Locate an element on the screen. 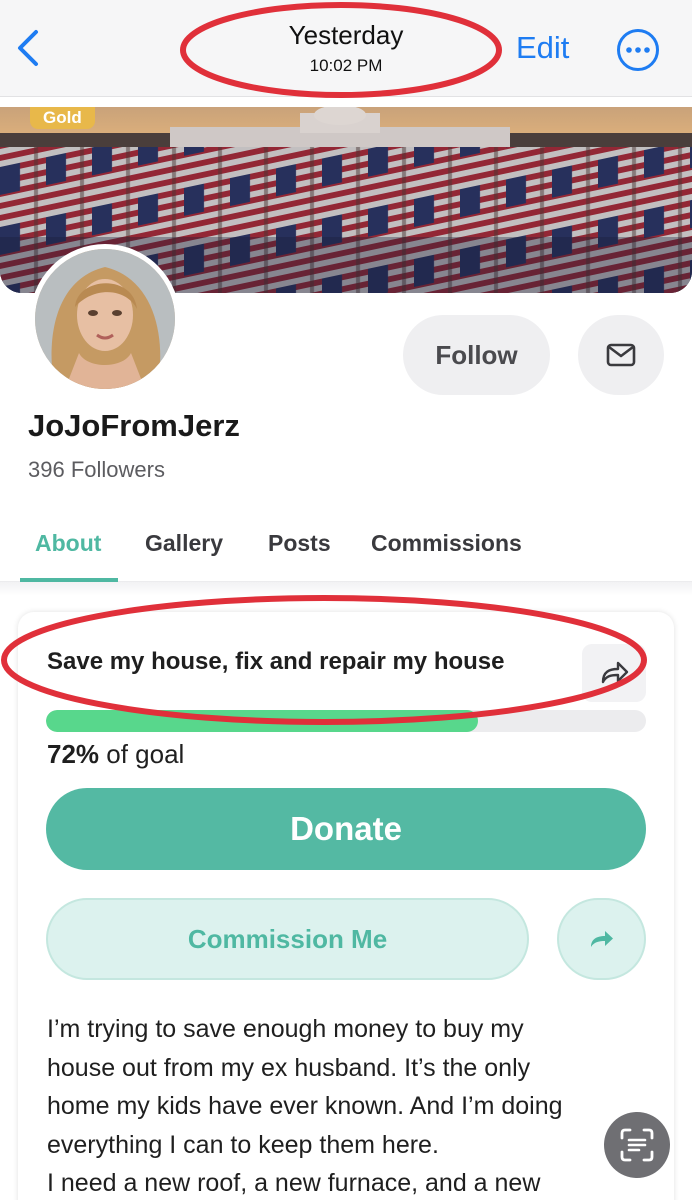  tab-divider is located at coordinates (346, 589).